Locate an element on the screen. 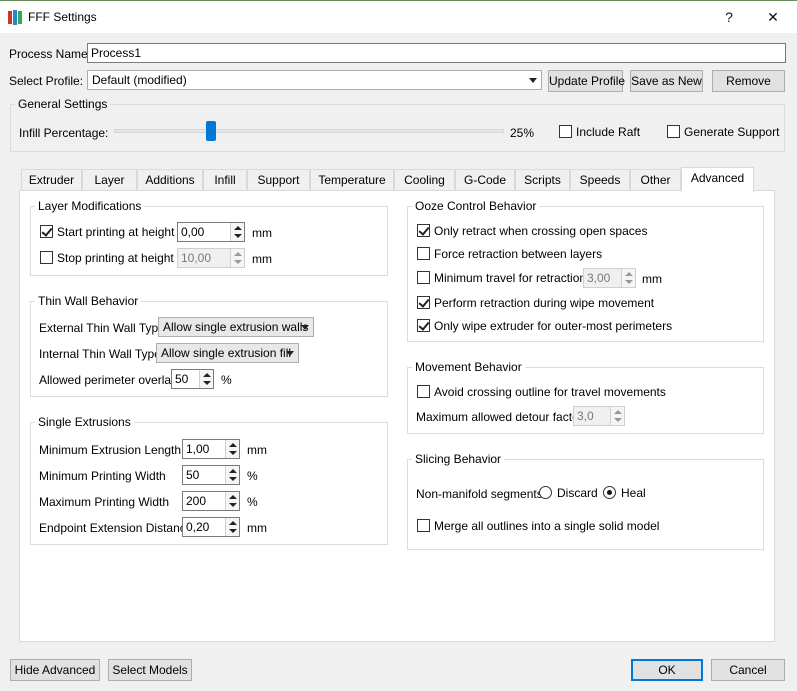 This screenshot has height=691, width=797. hide-advanced-button: Hide Advanced is located at coordinates (55, 670).